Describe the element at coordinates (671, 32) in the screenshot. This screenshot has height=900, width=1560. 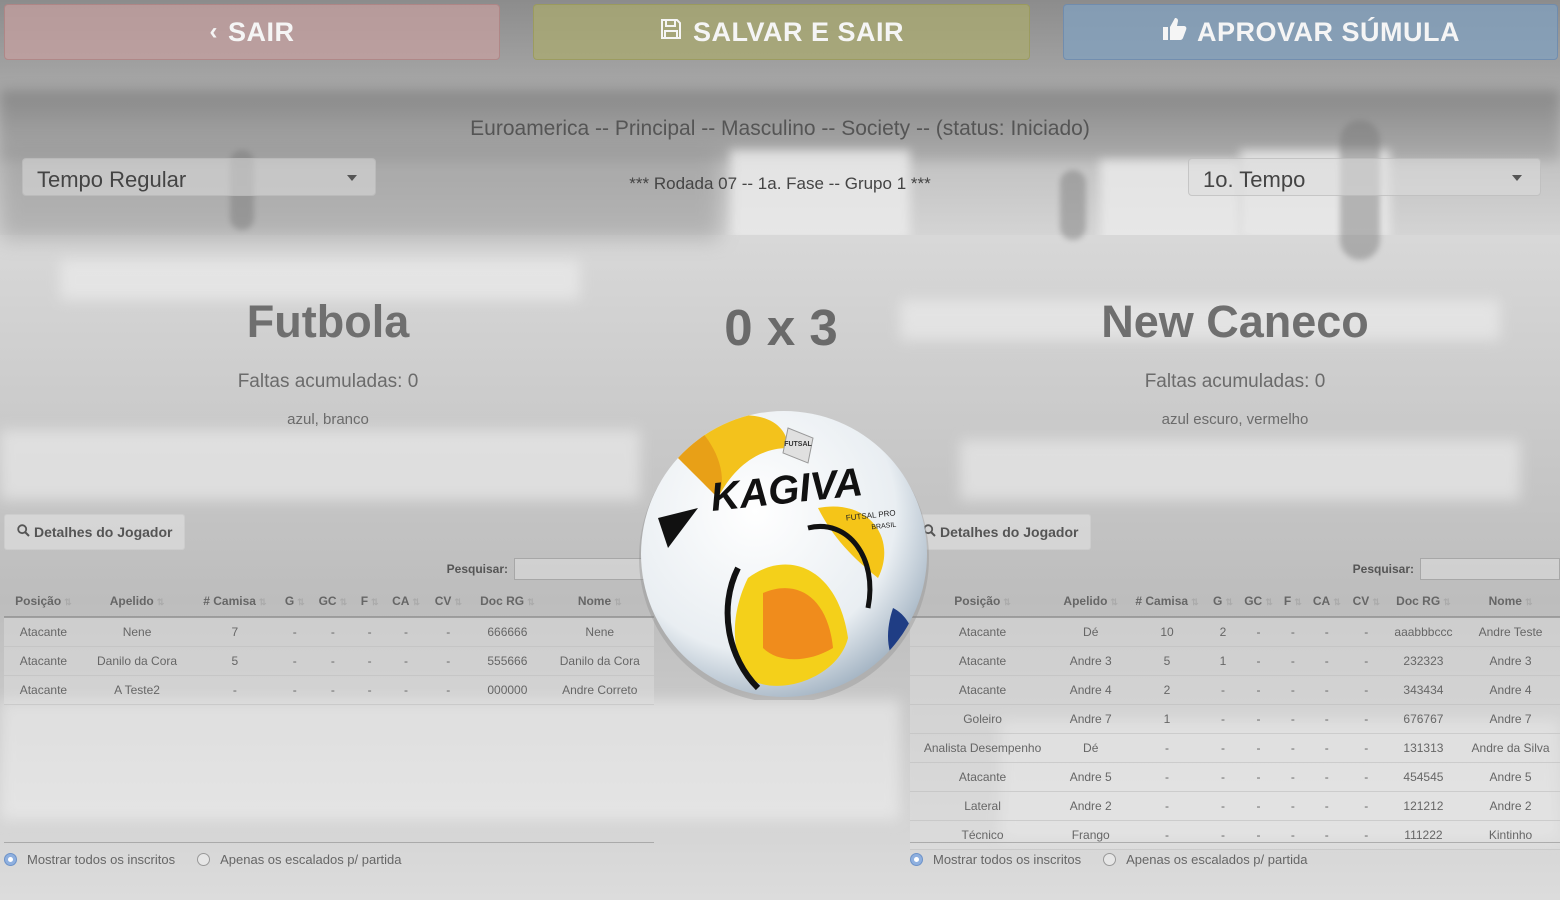
I see `floppy-disk-icon` at that location.